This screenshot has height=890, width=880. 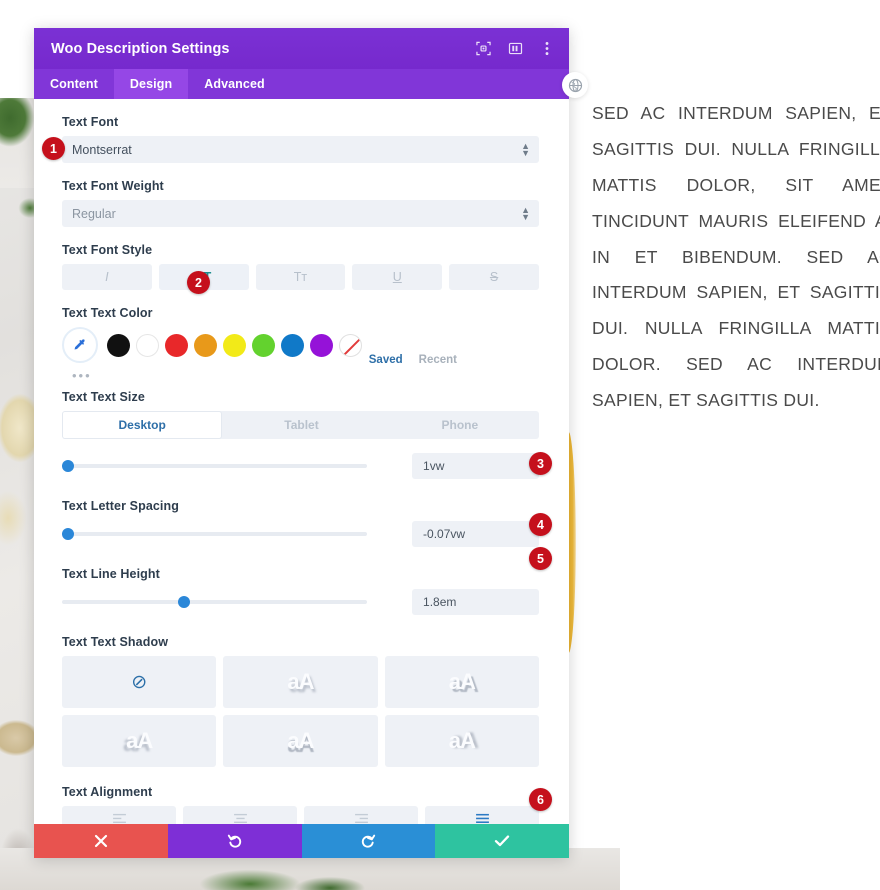 I want to click on field-text-font-style: Text Font Style I TT Tт U S, so click(x=300, y=266).